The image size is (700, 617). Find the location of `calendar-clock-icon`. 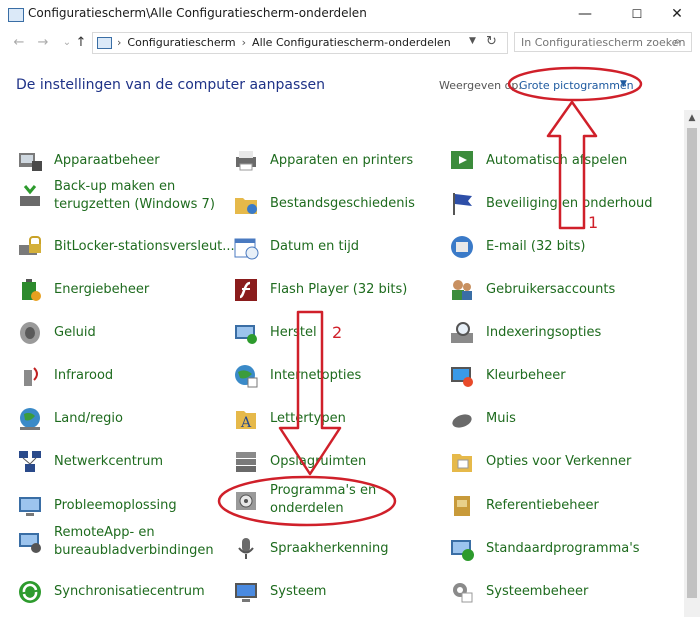

calendar-clock-icon is located at coordinates (246, 249).